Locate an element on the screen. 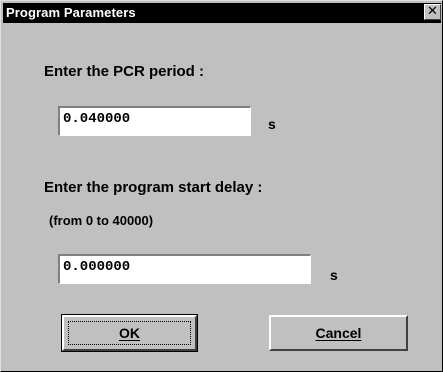  close-icon: ✕ is located at coordinates (432, 12).